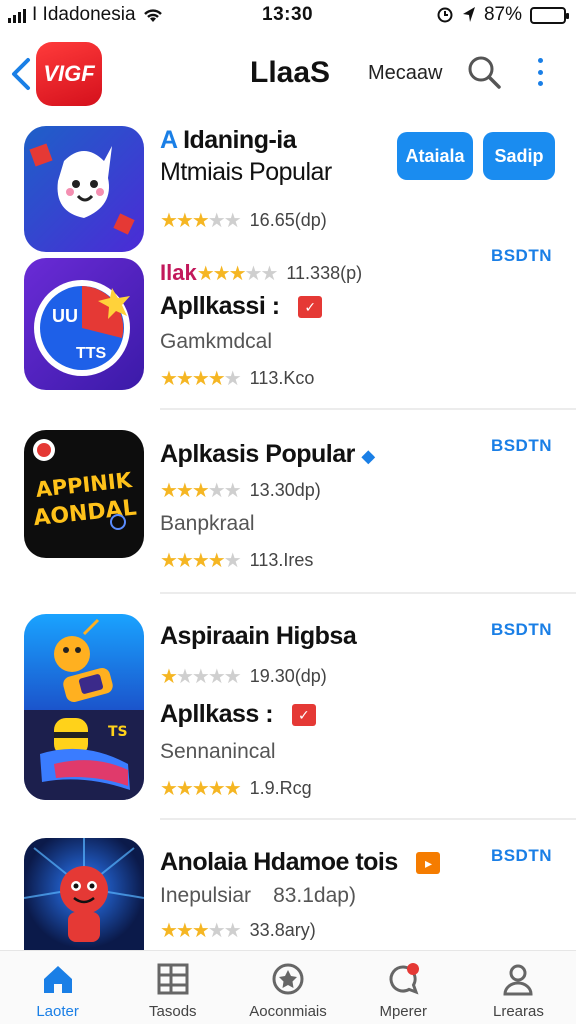 The height and width of the screenshot is (1024, 576). What do you see at coordinates (405, 73) in the screenshot?
I see `menu-link: Mecaaw` at bounding box center [405, 73].